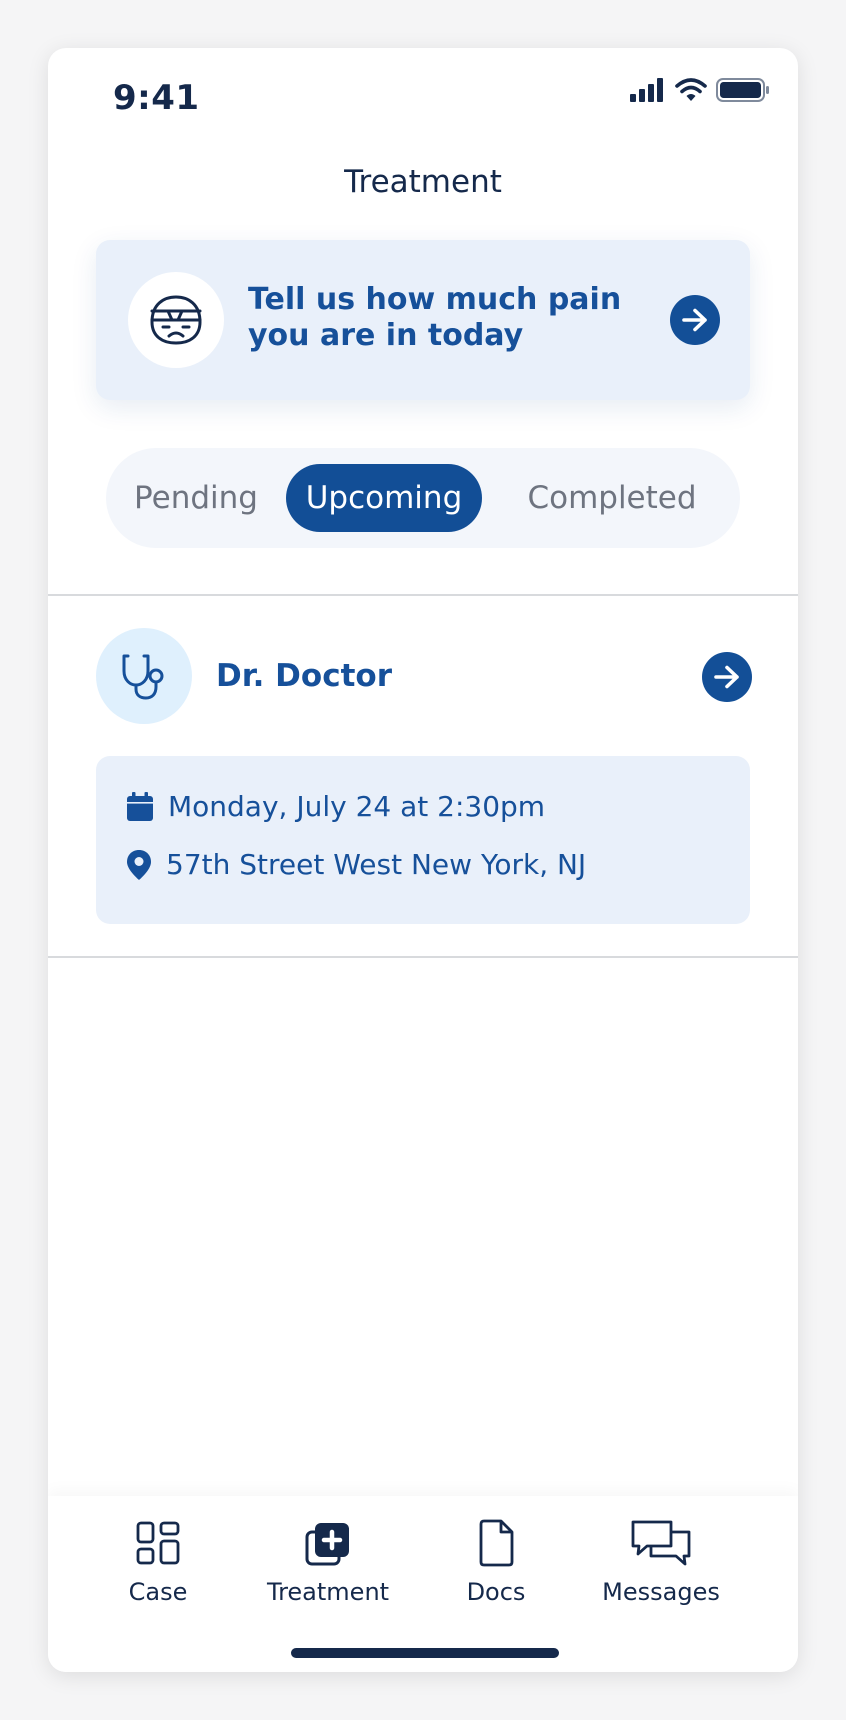 The width and height of the screenshot is (846, 1720). I want to click on pain-prompt-card: Tell us how much pain you are in today, so click(423, 320).